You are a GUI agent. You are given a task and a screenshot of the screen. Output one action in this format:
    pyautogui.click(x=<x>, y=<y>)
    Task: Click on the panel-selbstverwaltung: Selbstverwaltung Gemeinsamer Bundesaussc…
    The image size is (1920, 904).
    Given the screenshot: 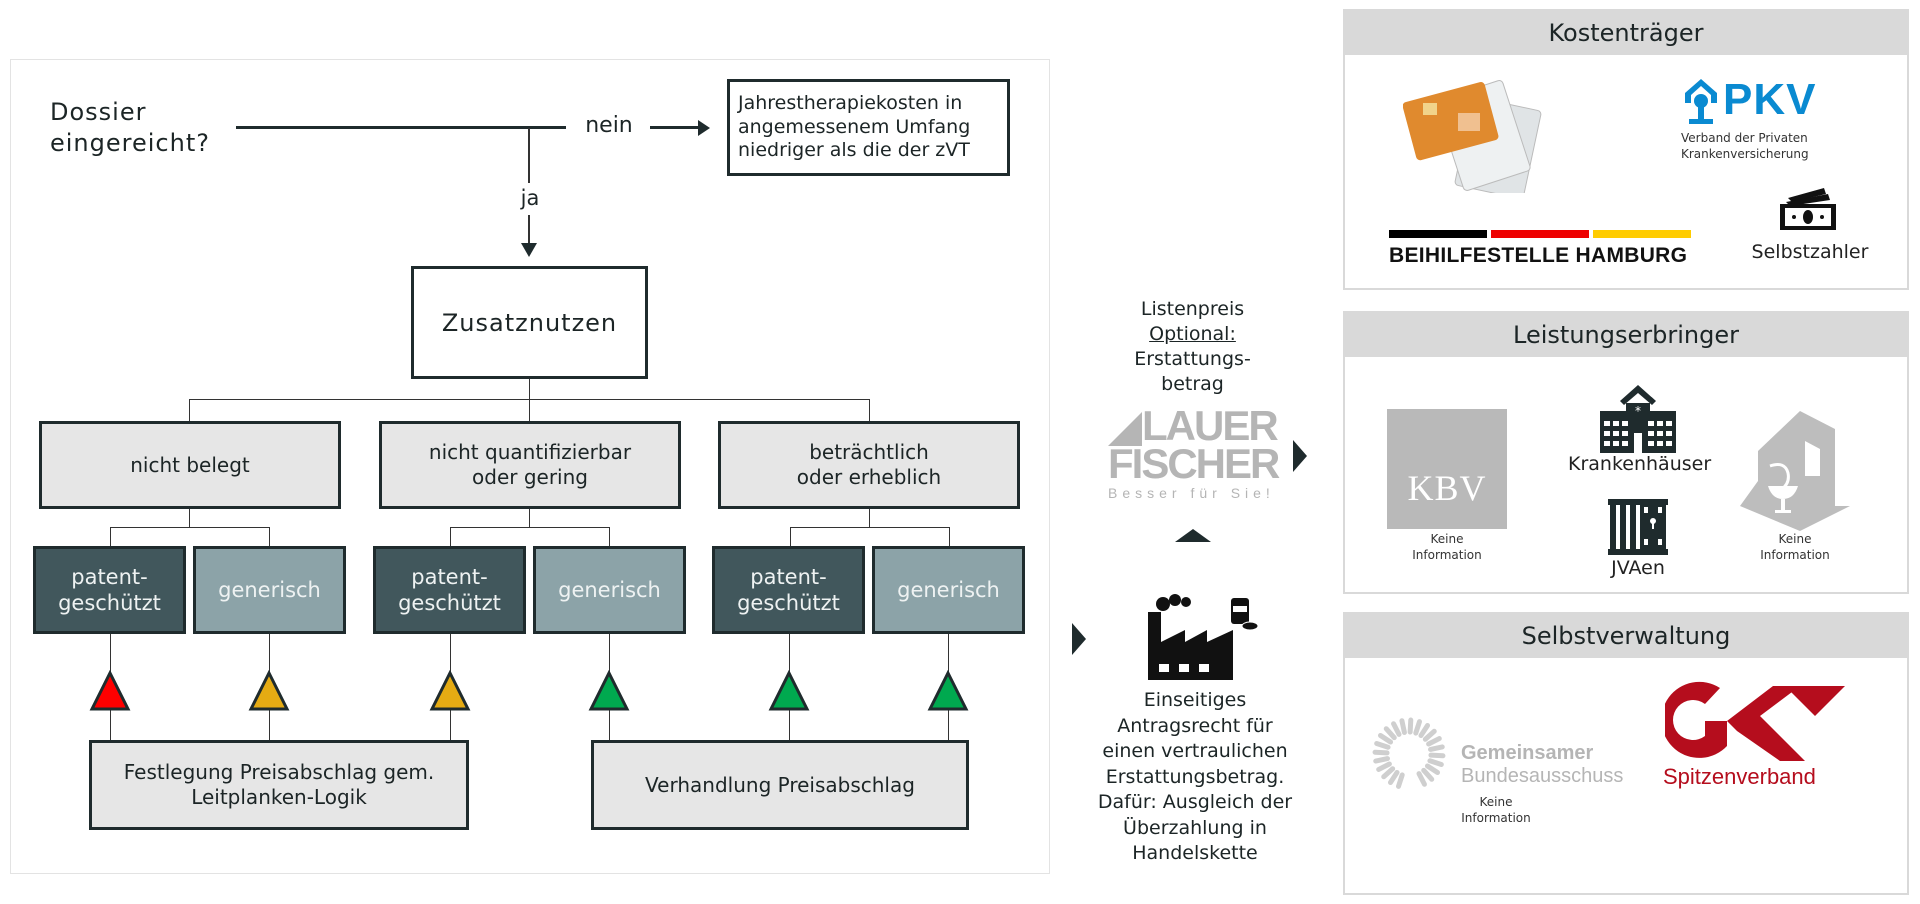 What is the action you would take?
    pyautogui.click(x=1626, y=753)
    